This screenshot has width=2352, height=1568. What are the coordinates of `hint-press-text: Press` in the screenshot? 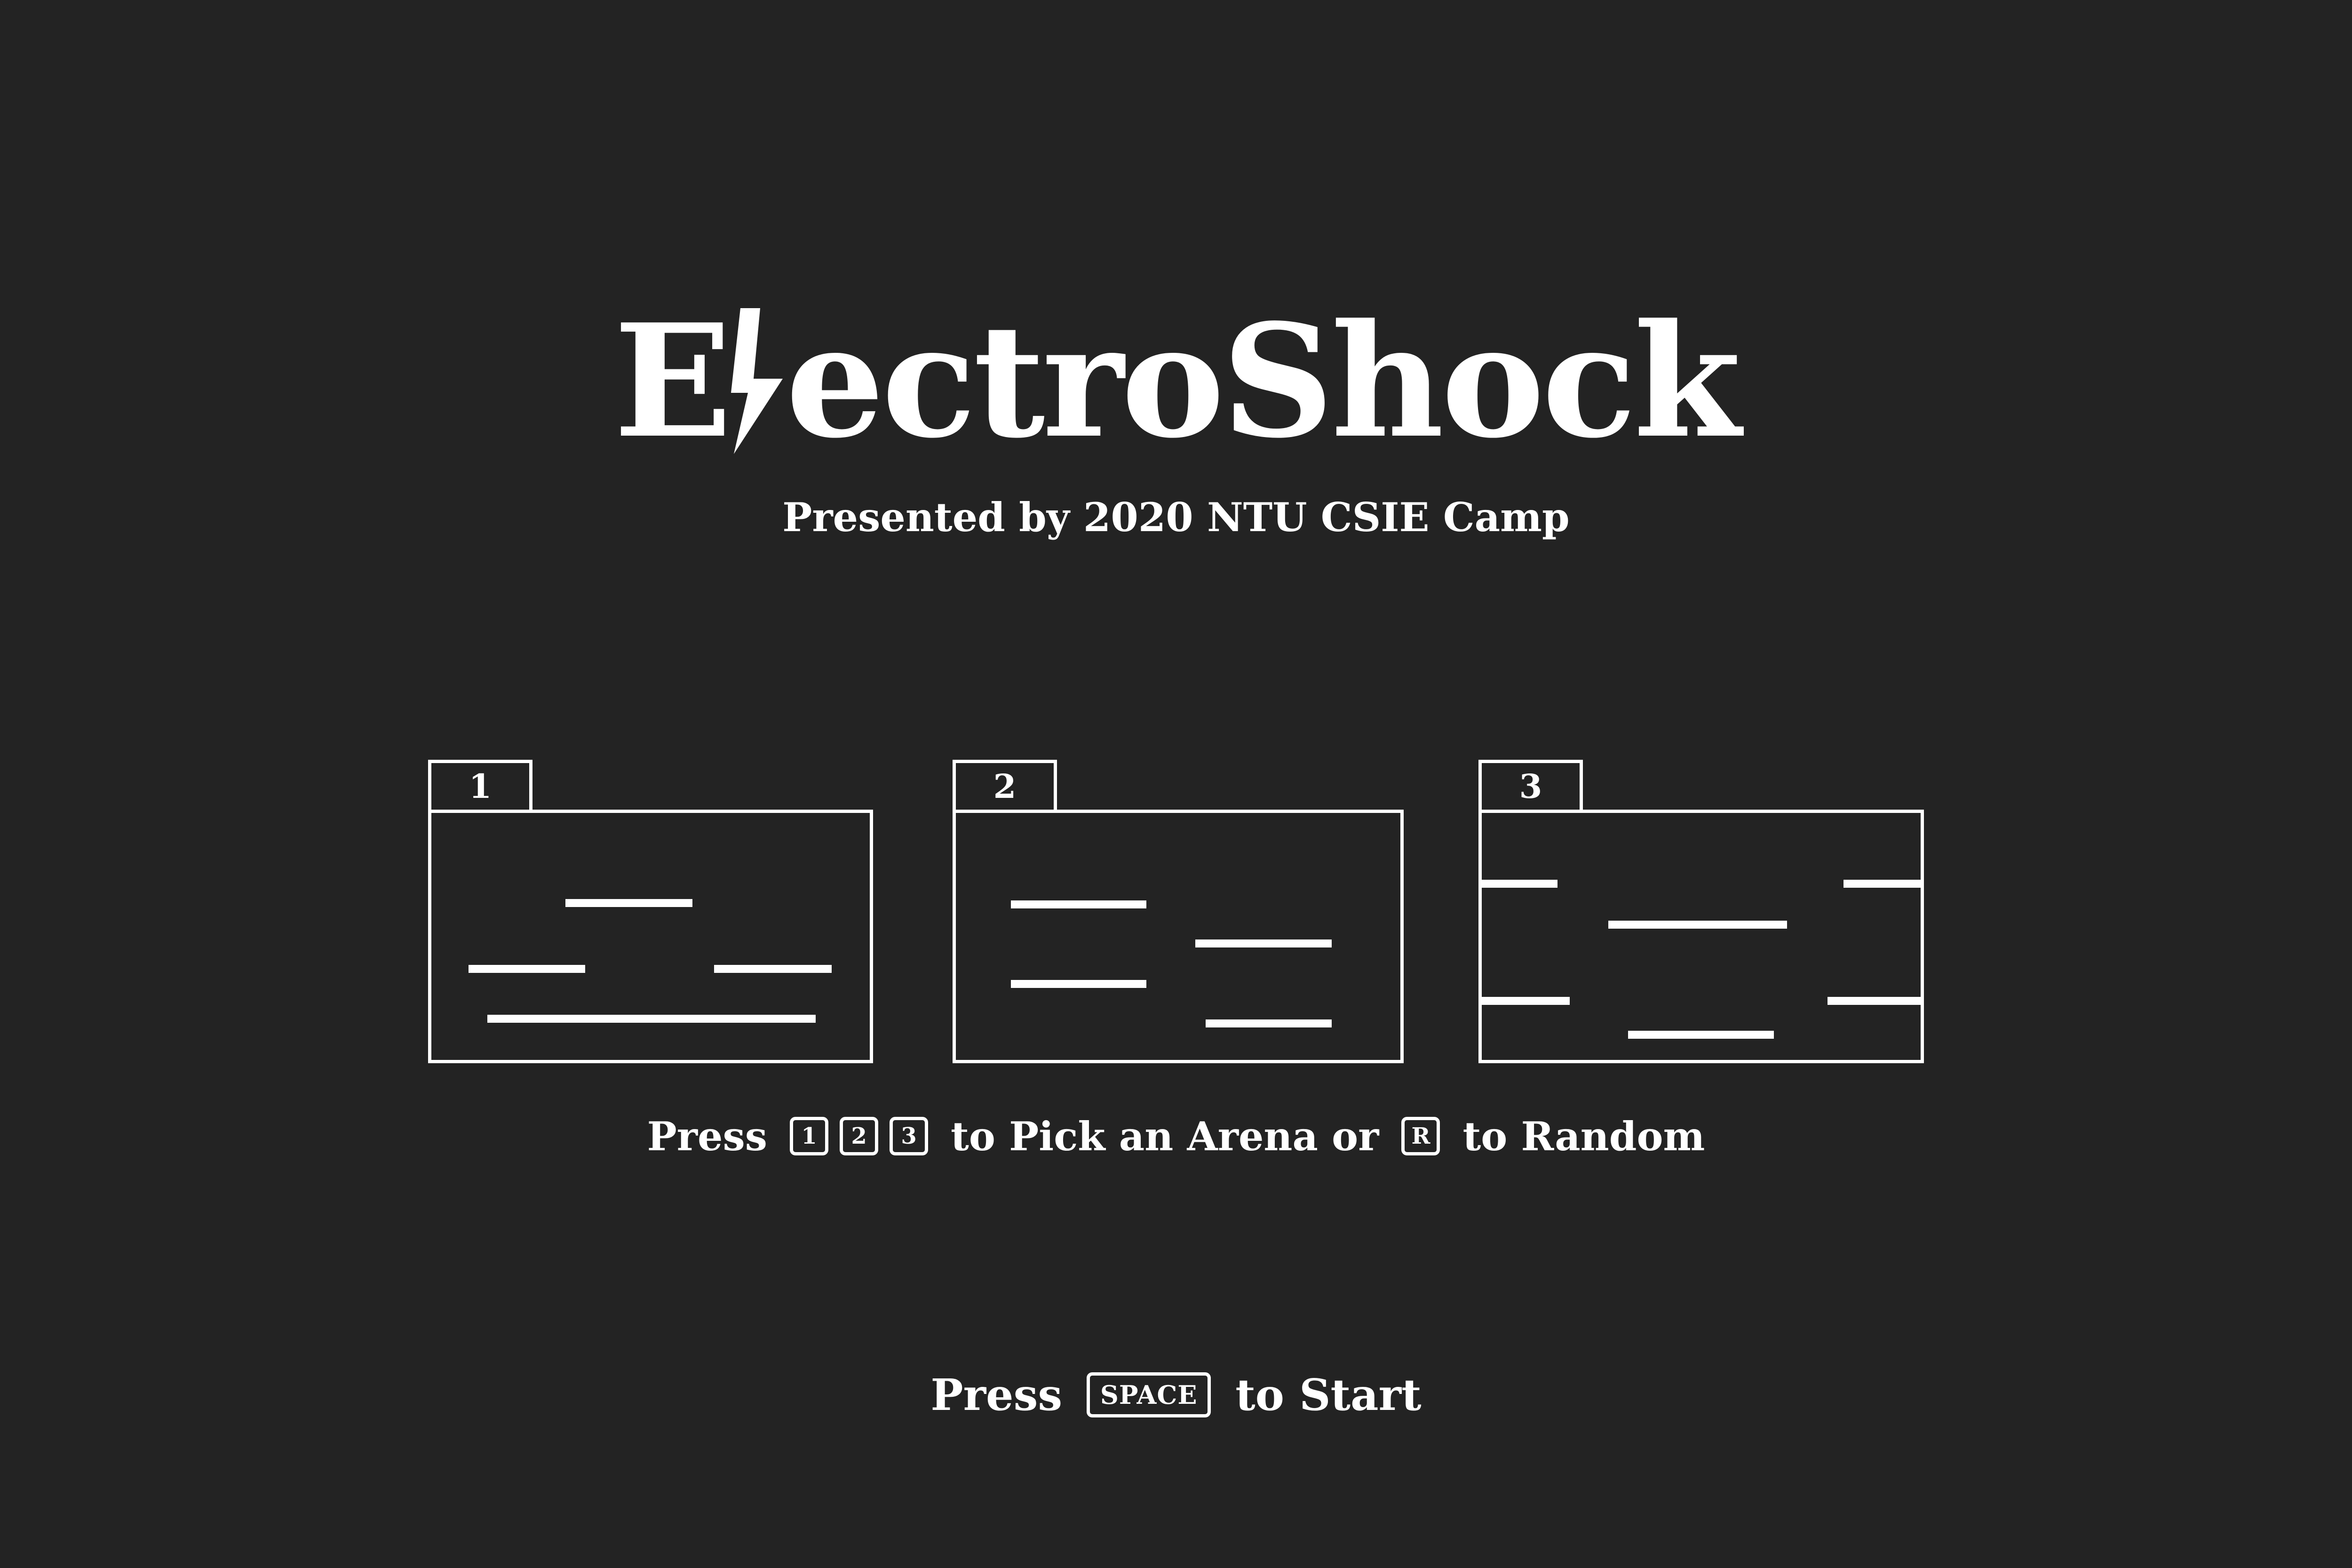 It's located at (707, 1136).